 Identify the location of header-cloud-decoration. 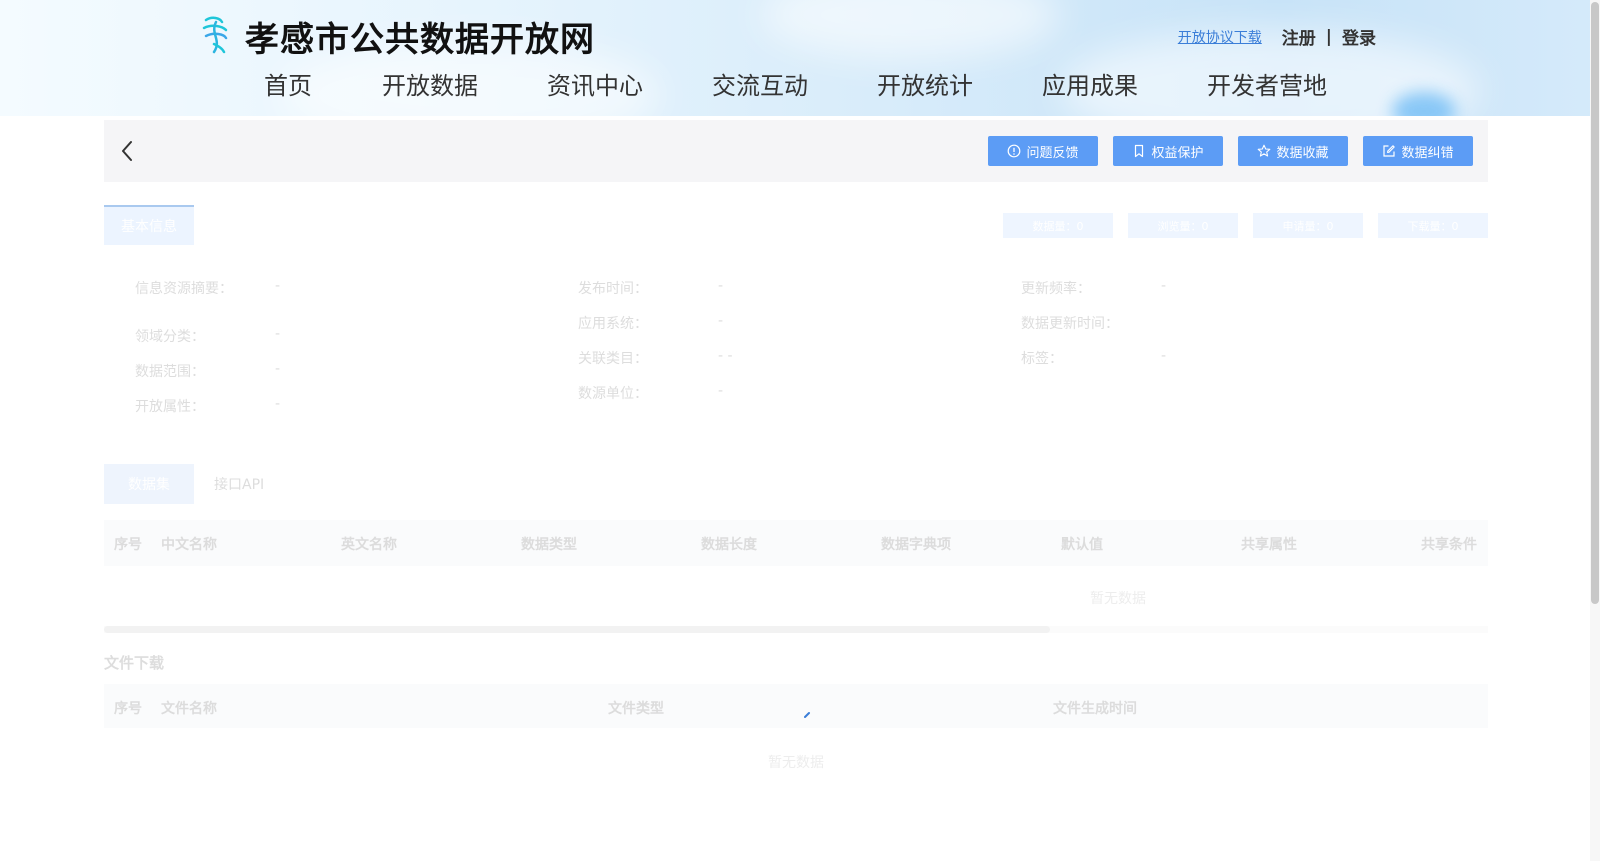
(910, 30).